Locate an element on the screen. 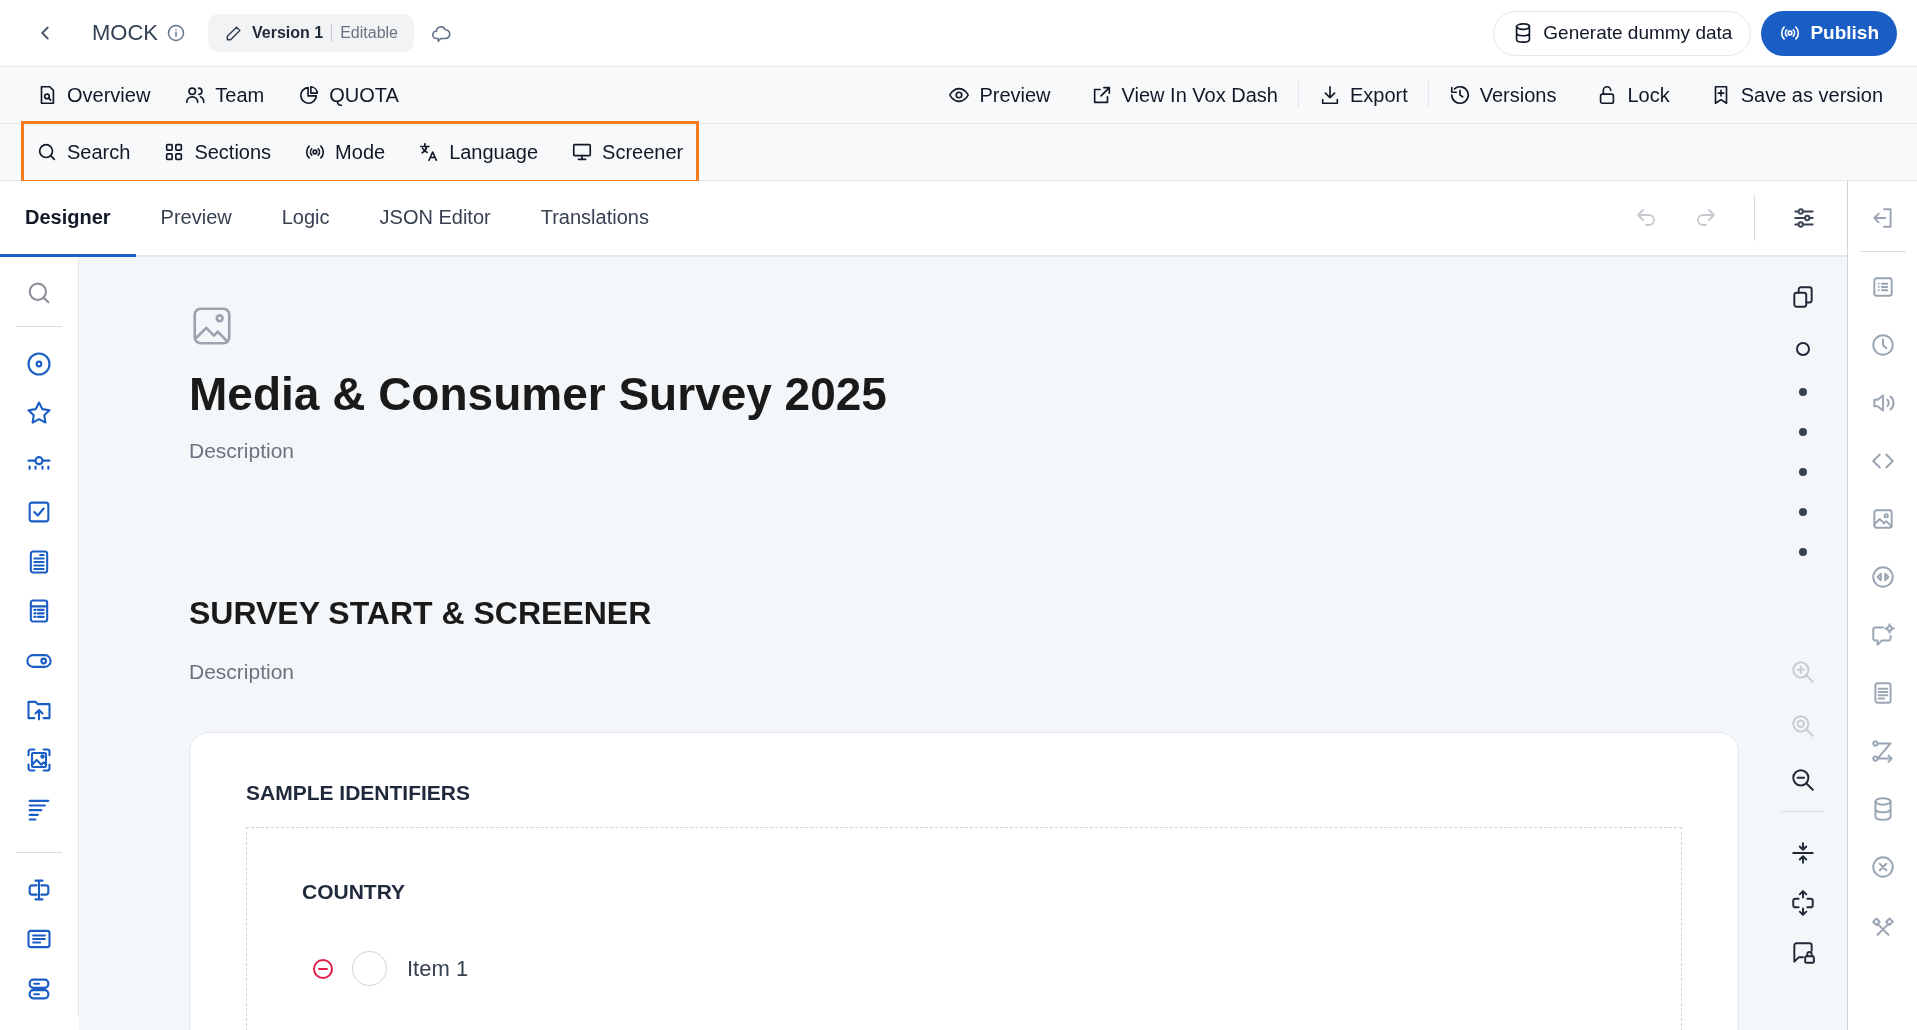 This screenshot has height=1030, width=1917. users-icon is located at coordinates (195, 95).